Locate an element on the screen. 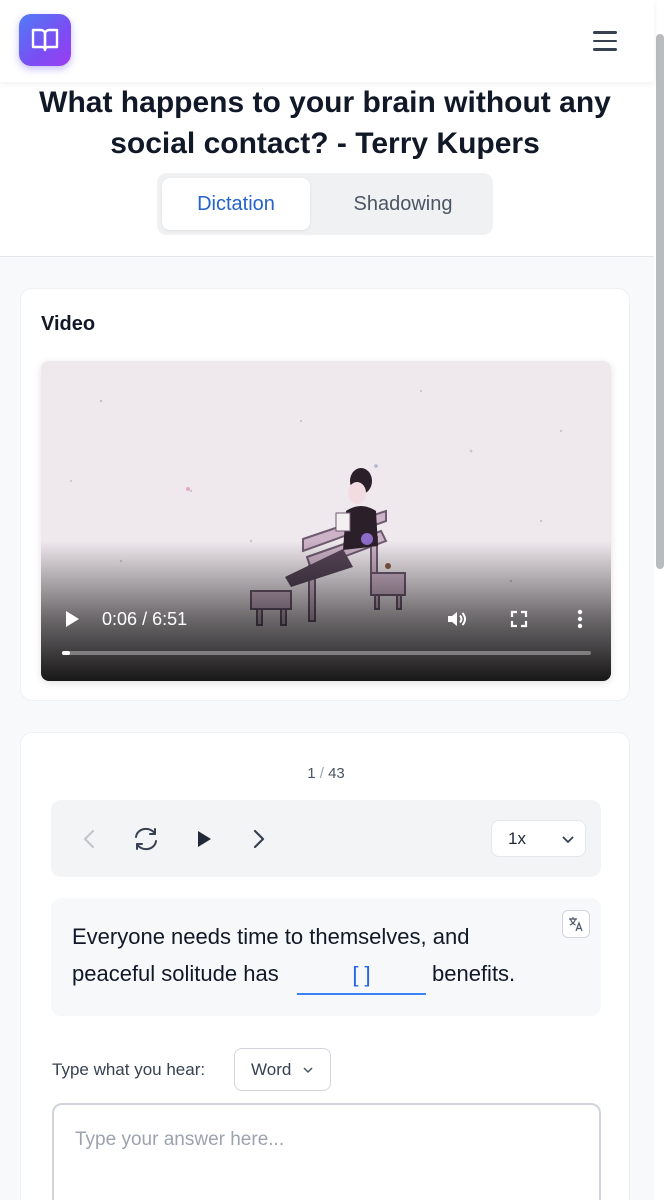  missing-word-blank: [ ] is located at coordinates (361, 976).